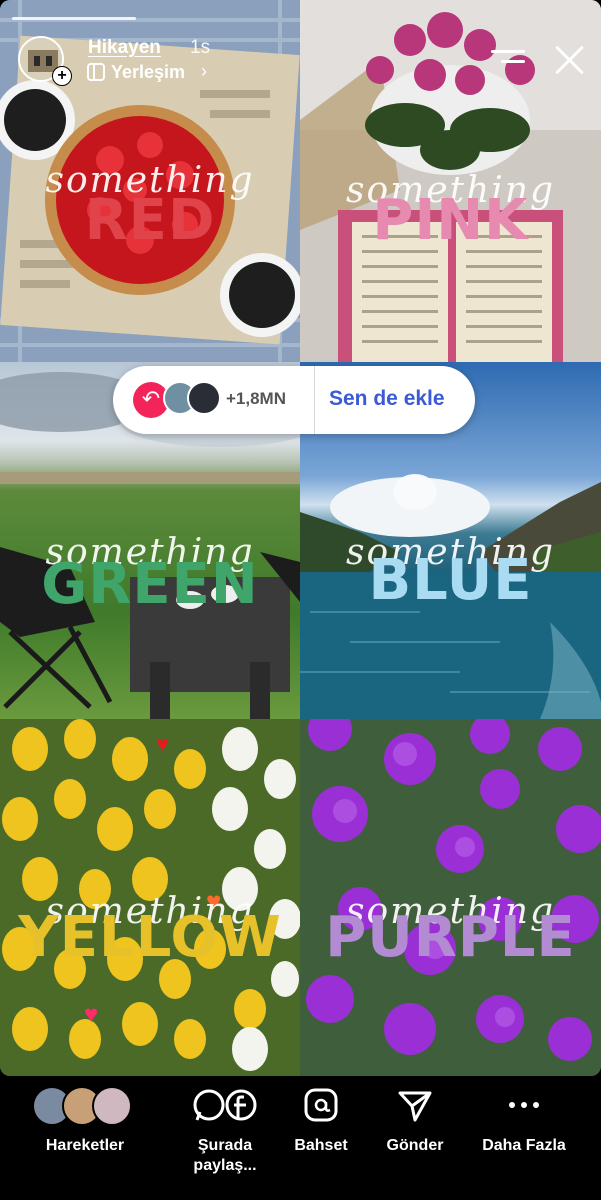 The width and height of the screenshot is (601, 1200). What do you see at coordinates (524, 1105) in the screenshot?
I see `more-icon` at bounding box center [524, 1105].